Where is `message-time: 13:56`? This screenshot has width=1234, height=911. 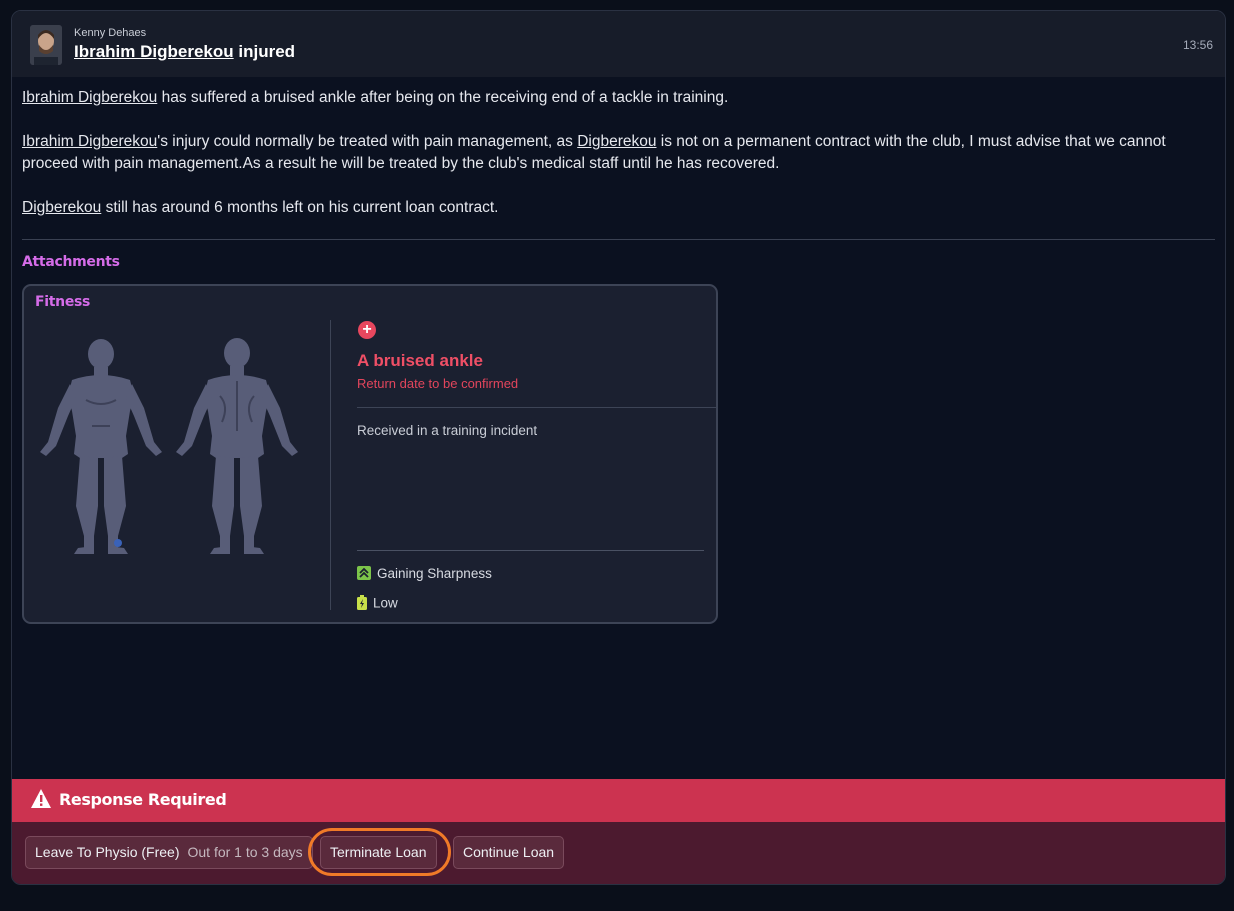
message-time: 13:56 is located at coordinates (1197, 45).